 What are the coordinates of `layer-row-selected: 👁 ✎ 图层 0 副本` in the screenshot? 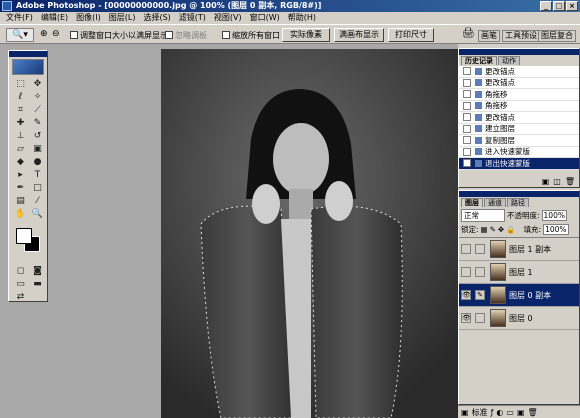 It's located at (519, 295).